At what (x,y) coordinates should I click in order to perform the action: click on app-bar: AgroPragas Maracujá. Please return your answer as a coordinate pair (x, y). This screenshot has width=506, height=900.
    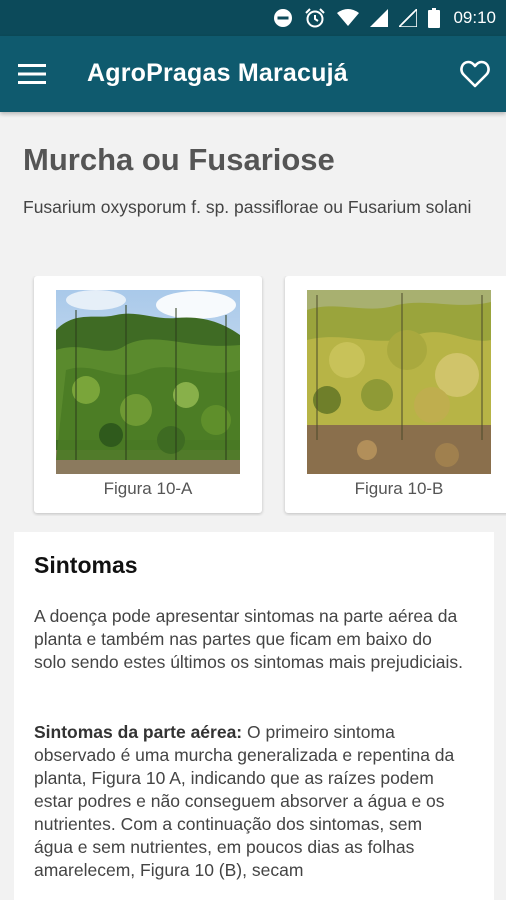
    Looking at the image, I should click on (253, 74).